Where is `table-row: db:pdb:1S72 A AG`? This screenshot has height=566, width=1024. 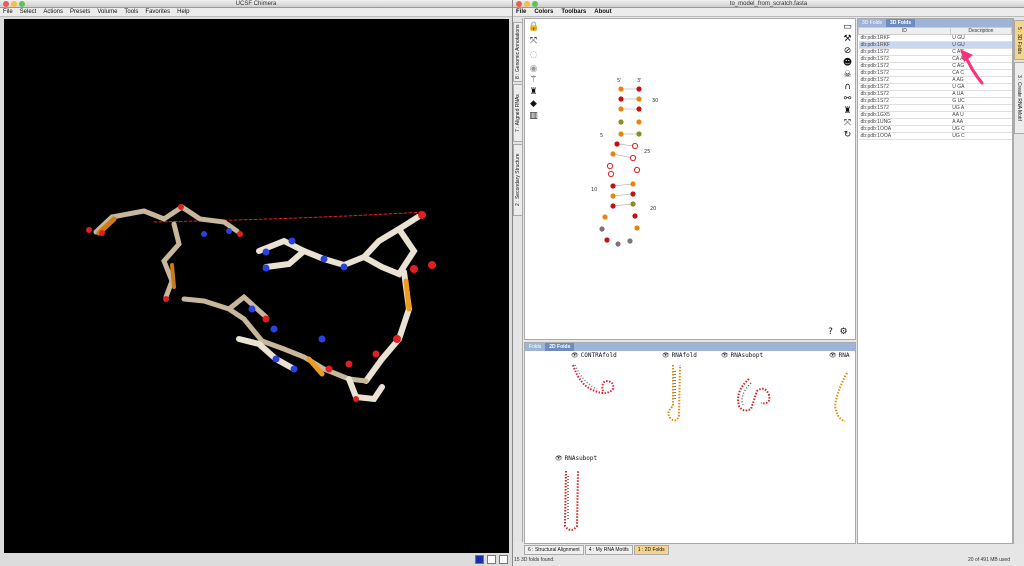 table-row: db:pdb:1S72 A AG is located at coordinates (935, 80).